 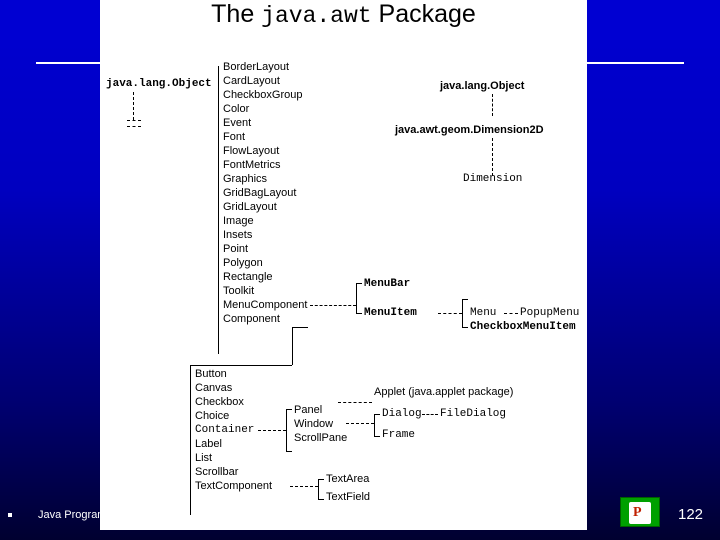 What do you see at coordinates (482, 86) in the screenshot?
I see `right-root-label: java.lang.Object` at bounding box center [482, 86].